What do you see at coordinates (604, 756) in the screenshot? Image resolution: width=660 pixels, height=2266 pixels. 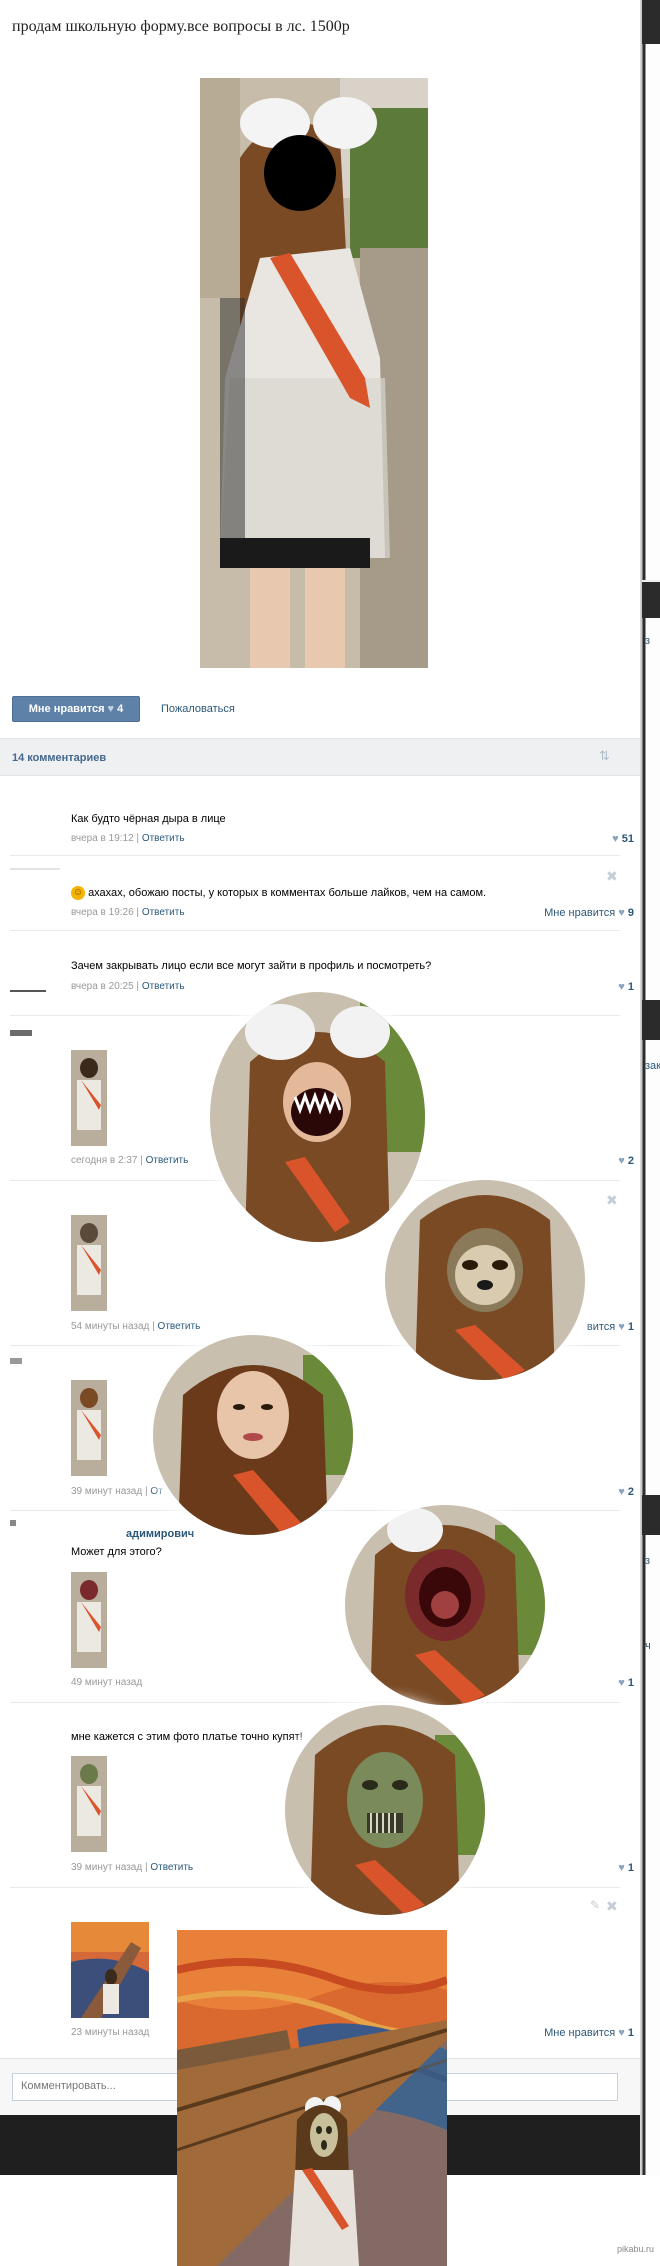 I see `sort-icon: ⇅` at bounding box center [604, 756].